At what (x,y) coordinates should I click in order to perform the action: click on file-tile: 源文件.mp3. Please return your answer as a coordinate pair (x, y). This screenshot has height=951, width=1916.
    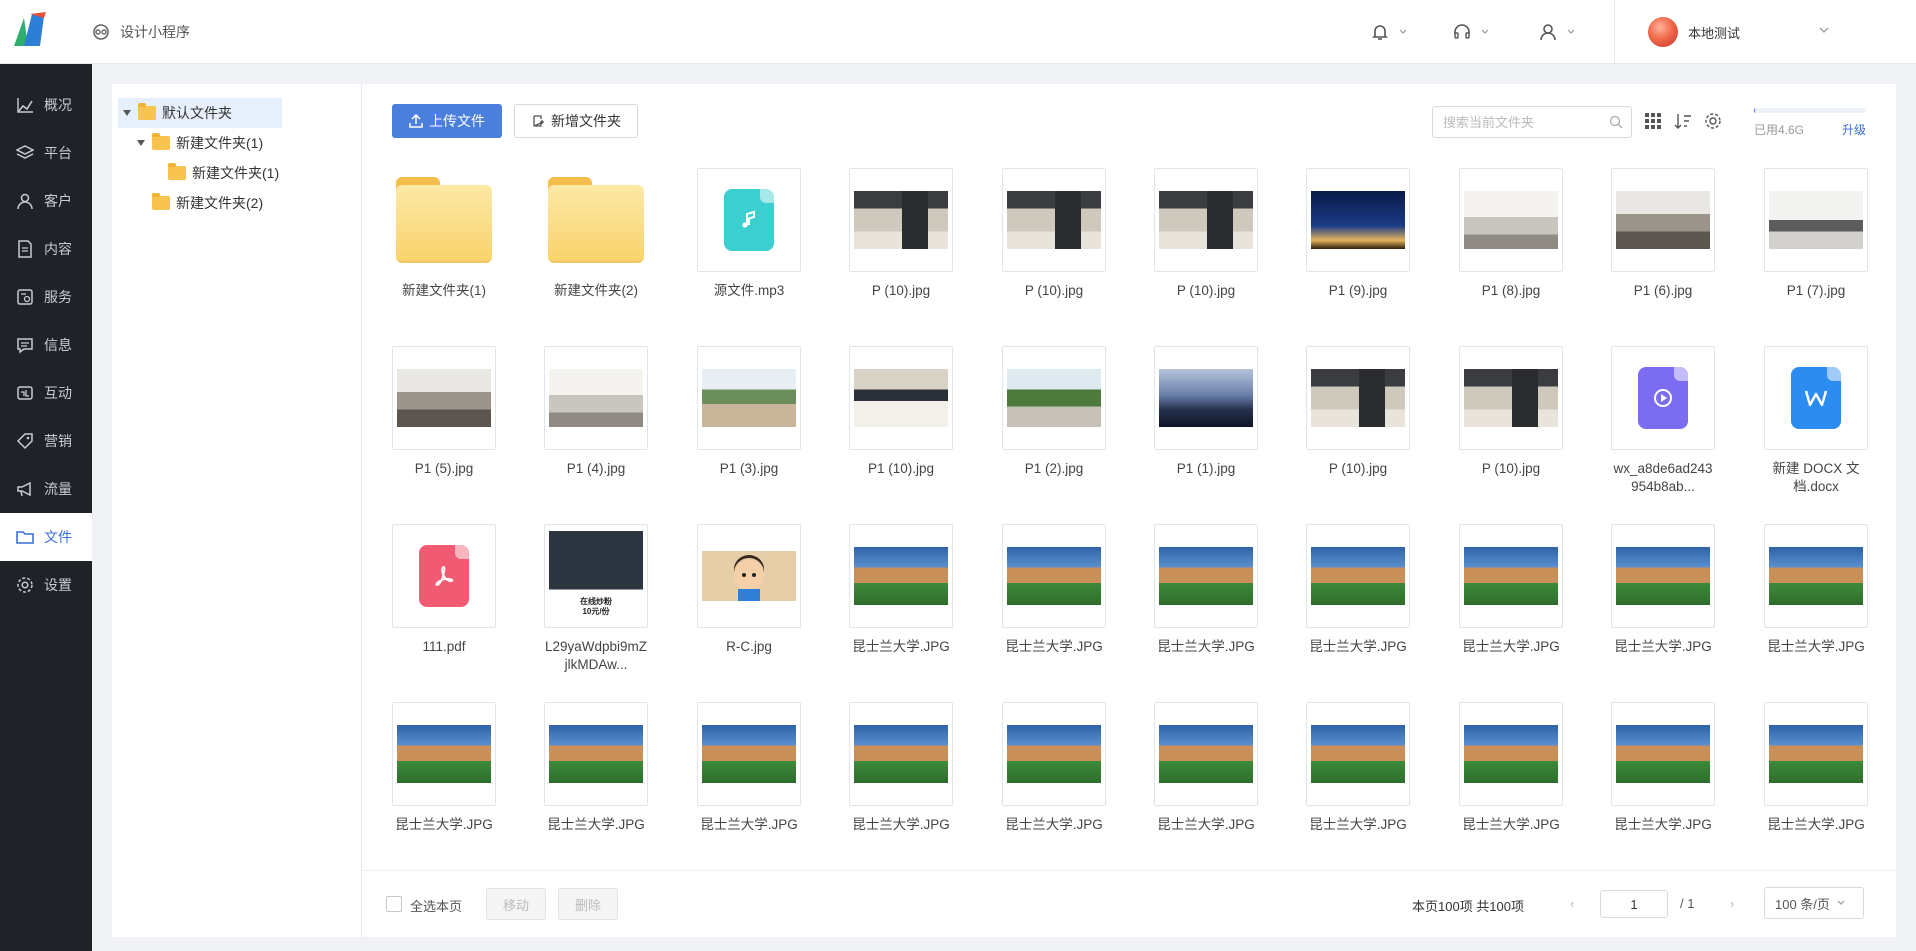
    Looking at the image, I should click on (749, 248).